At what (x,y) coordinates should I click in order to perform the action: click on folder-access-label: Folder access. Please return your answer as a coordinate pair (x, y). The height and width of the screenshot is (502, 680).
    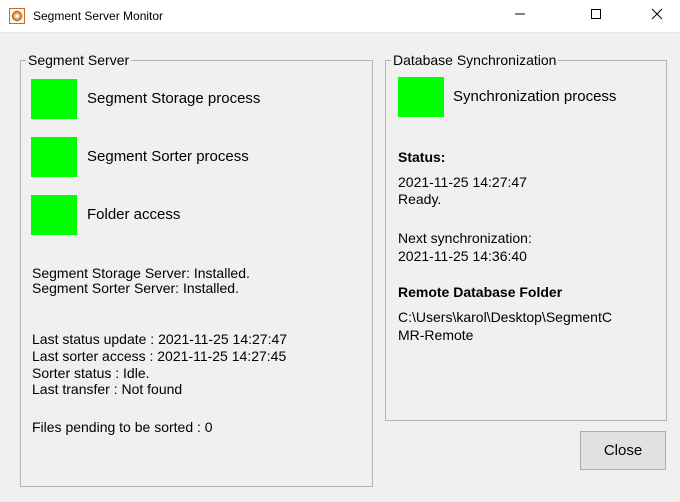
    Looking at the image, I should click on (134, 214).